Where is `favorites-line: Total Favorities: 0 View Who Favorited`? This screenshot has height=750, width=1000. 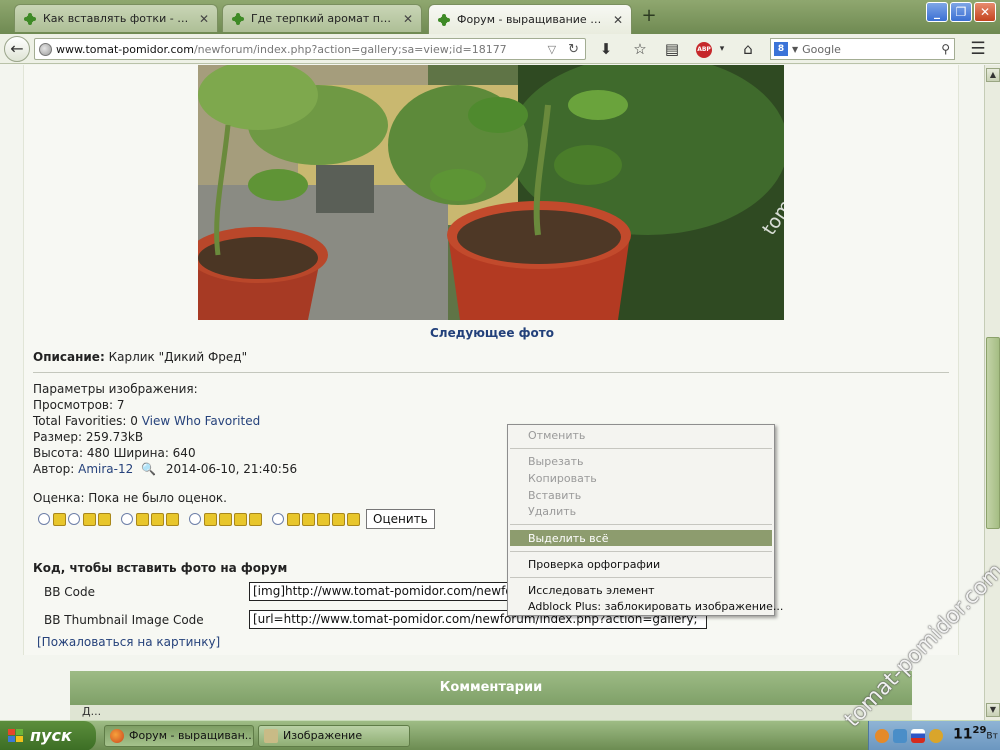 favorites-line: Total Favorities: 0 View Who Favorited is located at coordinates (165, 421).